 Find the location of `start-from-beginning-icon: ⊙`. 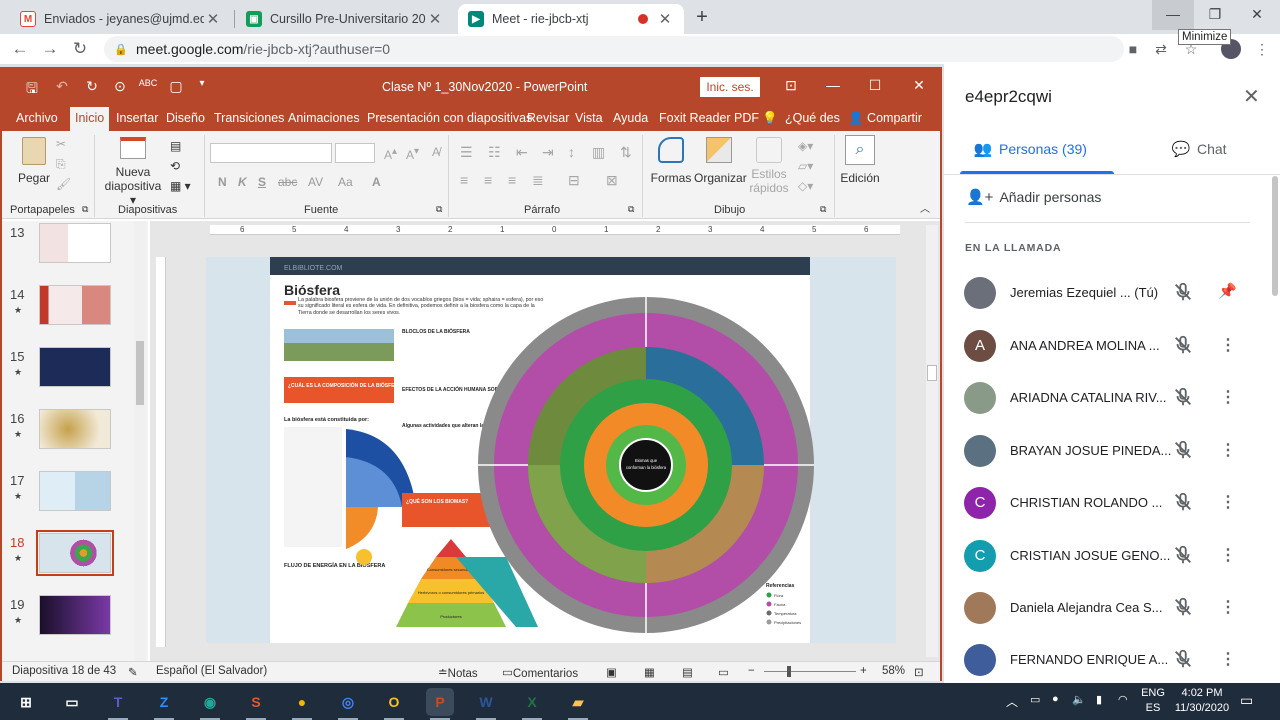

start-from-beginning-icon: ⊙ is located at coordinates (120, 86).